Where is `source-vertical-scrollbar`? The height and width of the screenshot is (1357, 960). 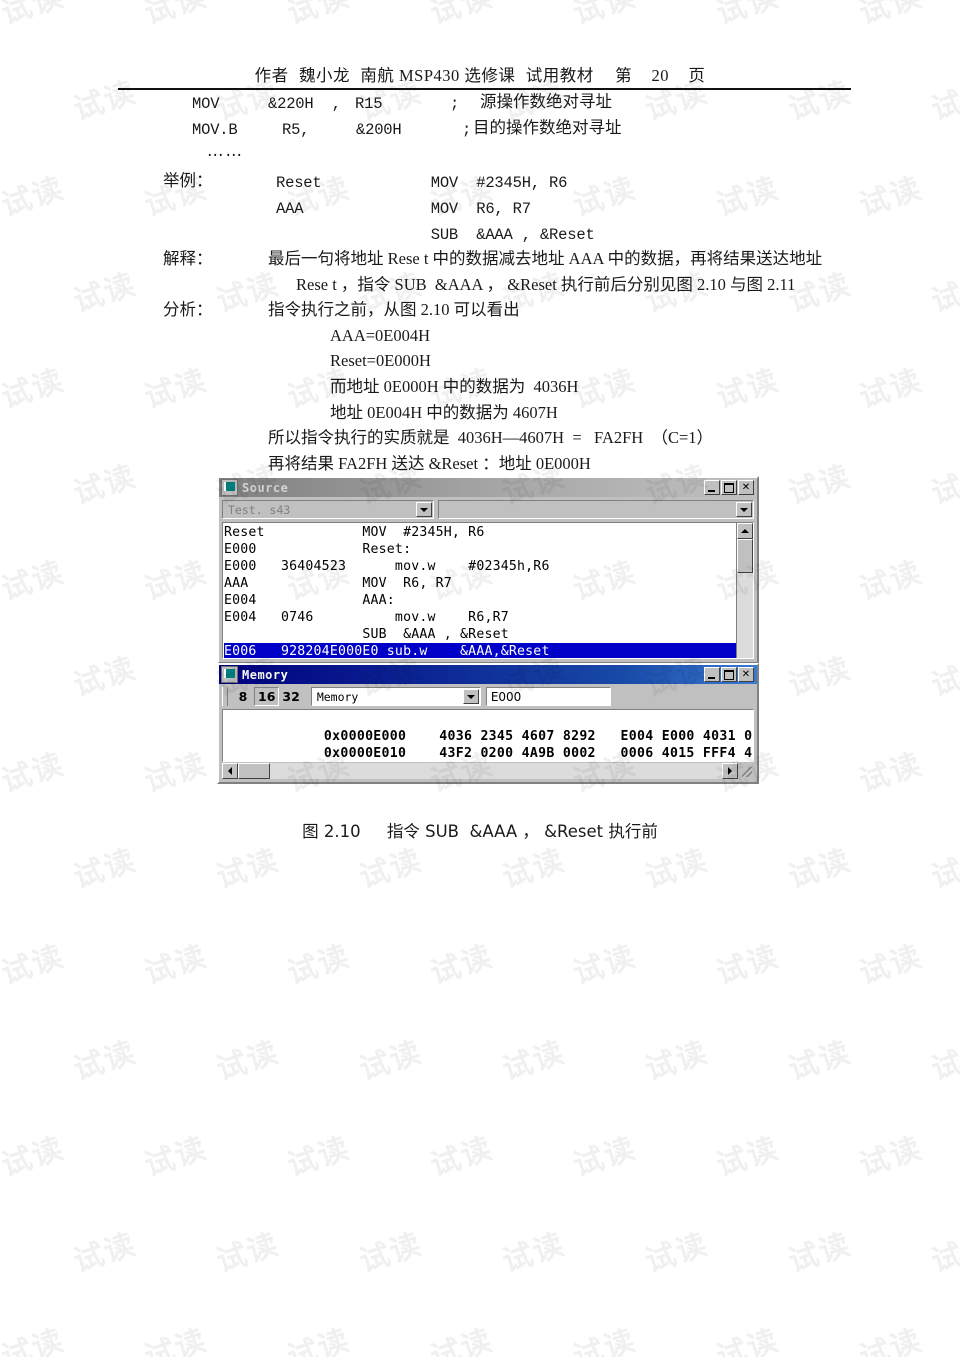 source-vertical-scrollbar is located at coordinates (744, 590).